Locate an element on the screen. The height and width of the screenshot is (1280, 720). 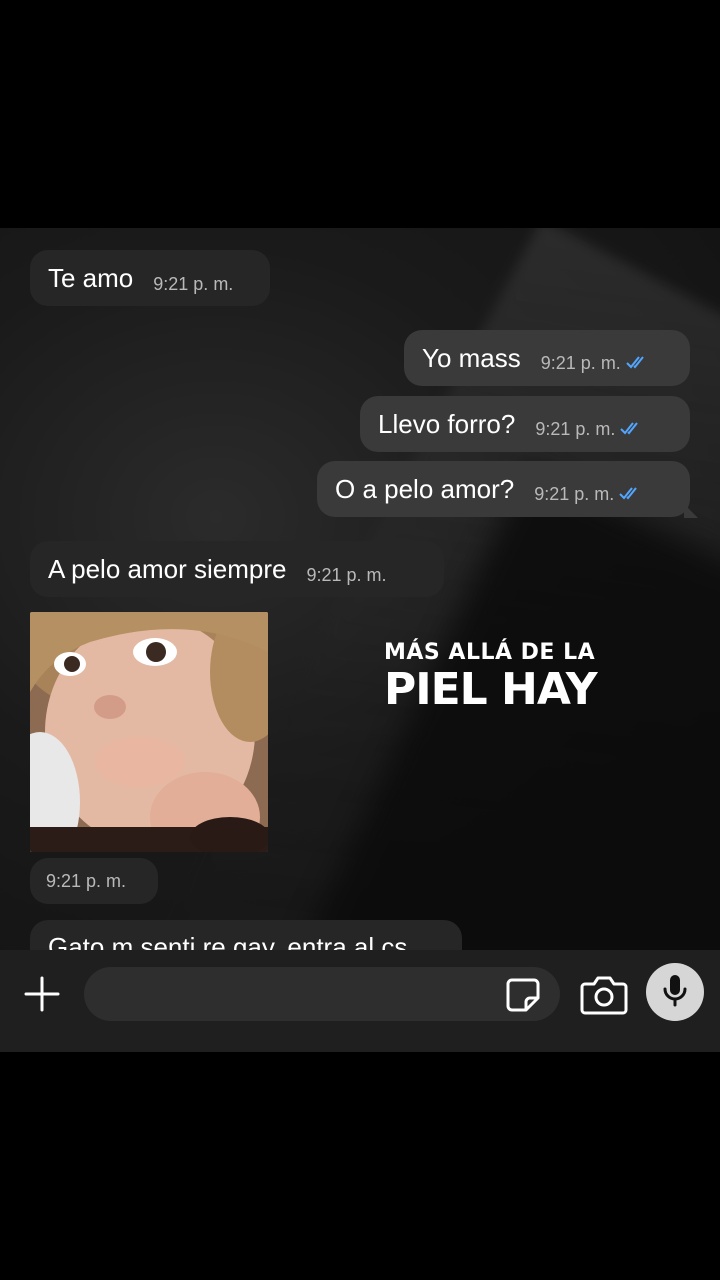
message-bubble-outgoing: O a pelo amor? 9:21 p. m. is located at coordinates (503, 489).